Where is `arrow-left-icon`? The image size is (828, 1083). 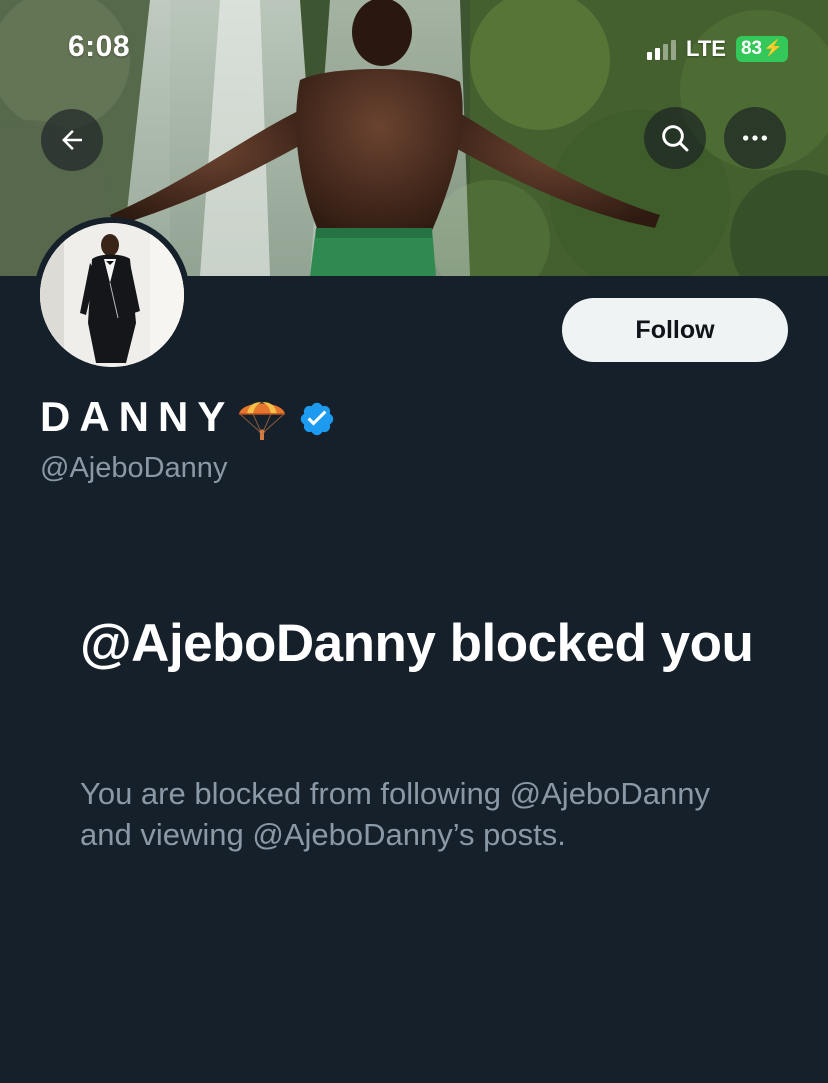
arrow-left-icon is located at coordinates (72, 140).